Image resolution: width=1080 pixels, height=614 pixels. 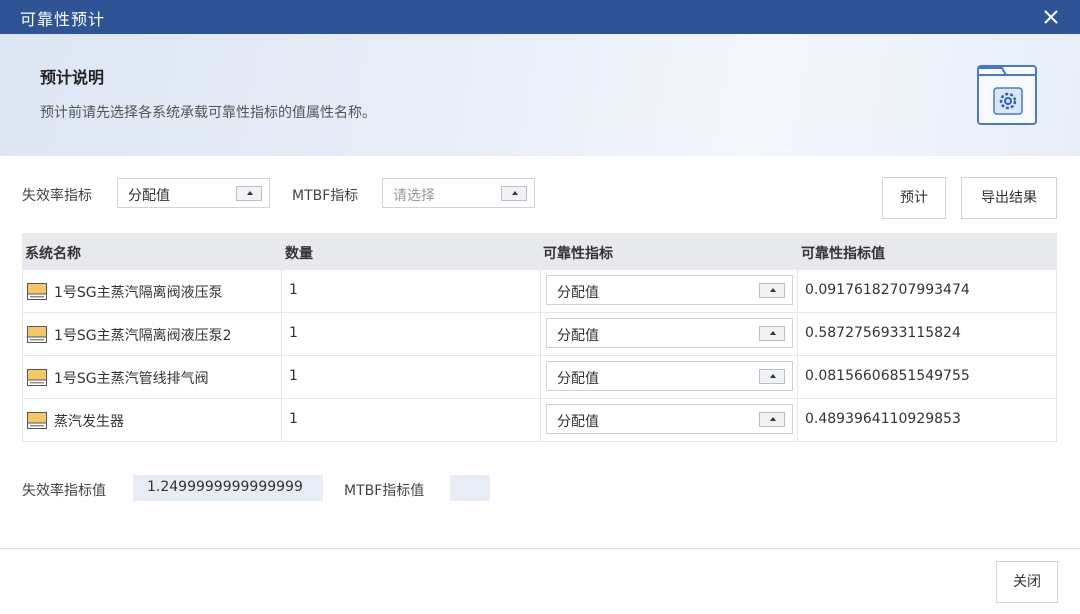 What do you see at coordinates (228, 488) in the screenshot?
I see `summary-failure-rate-value: 1.2499999999999999` at bounding box center [228, 488].